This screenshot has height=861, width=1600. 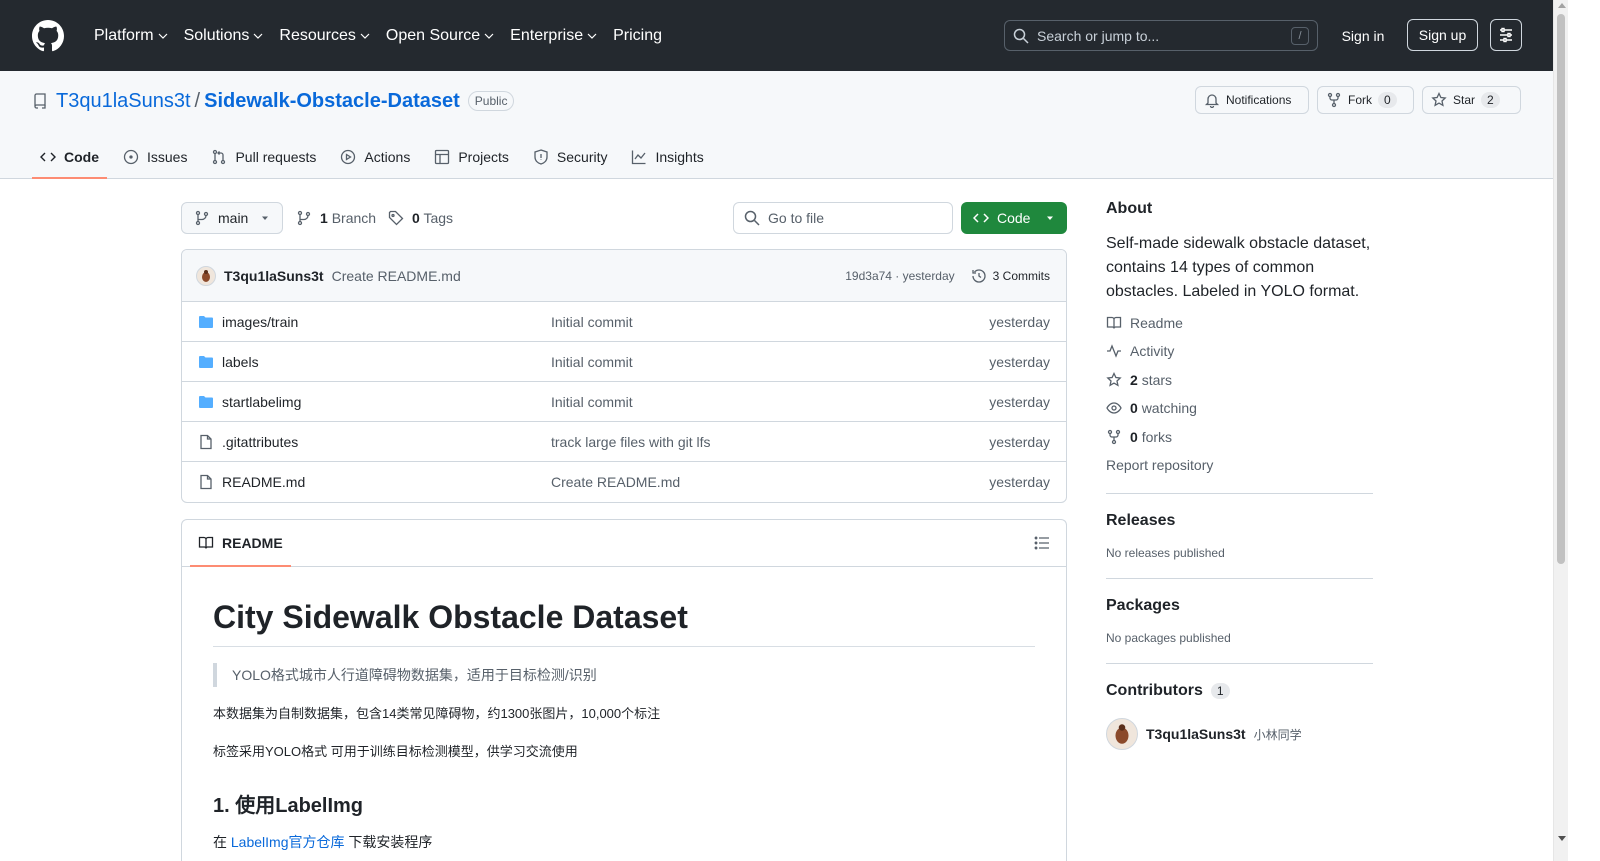 What do you see at coordinates (123, 101) in the screenshot?
I see `repo-owner-link: T3qu1laSuns3t` at bounding box center [123, 101].